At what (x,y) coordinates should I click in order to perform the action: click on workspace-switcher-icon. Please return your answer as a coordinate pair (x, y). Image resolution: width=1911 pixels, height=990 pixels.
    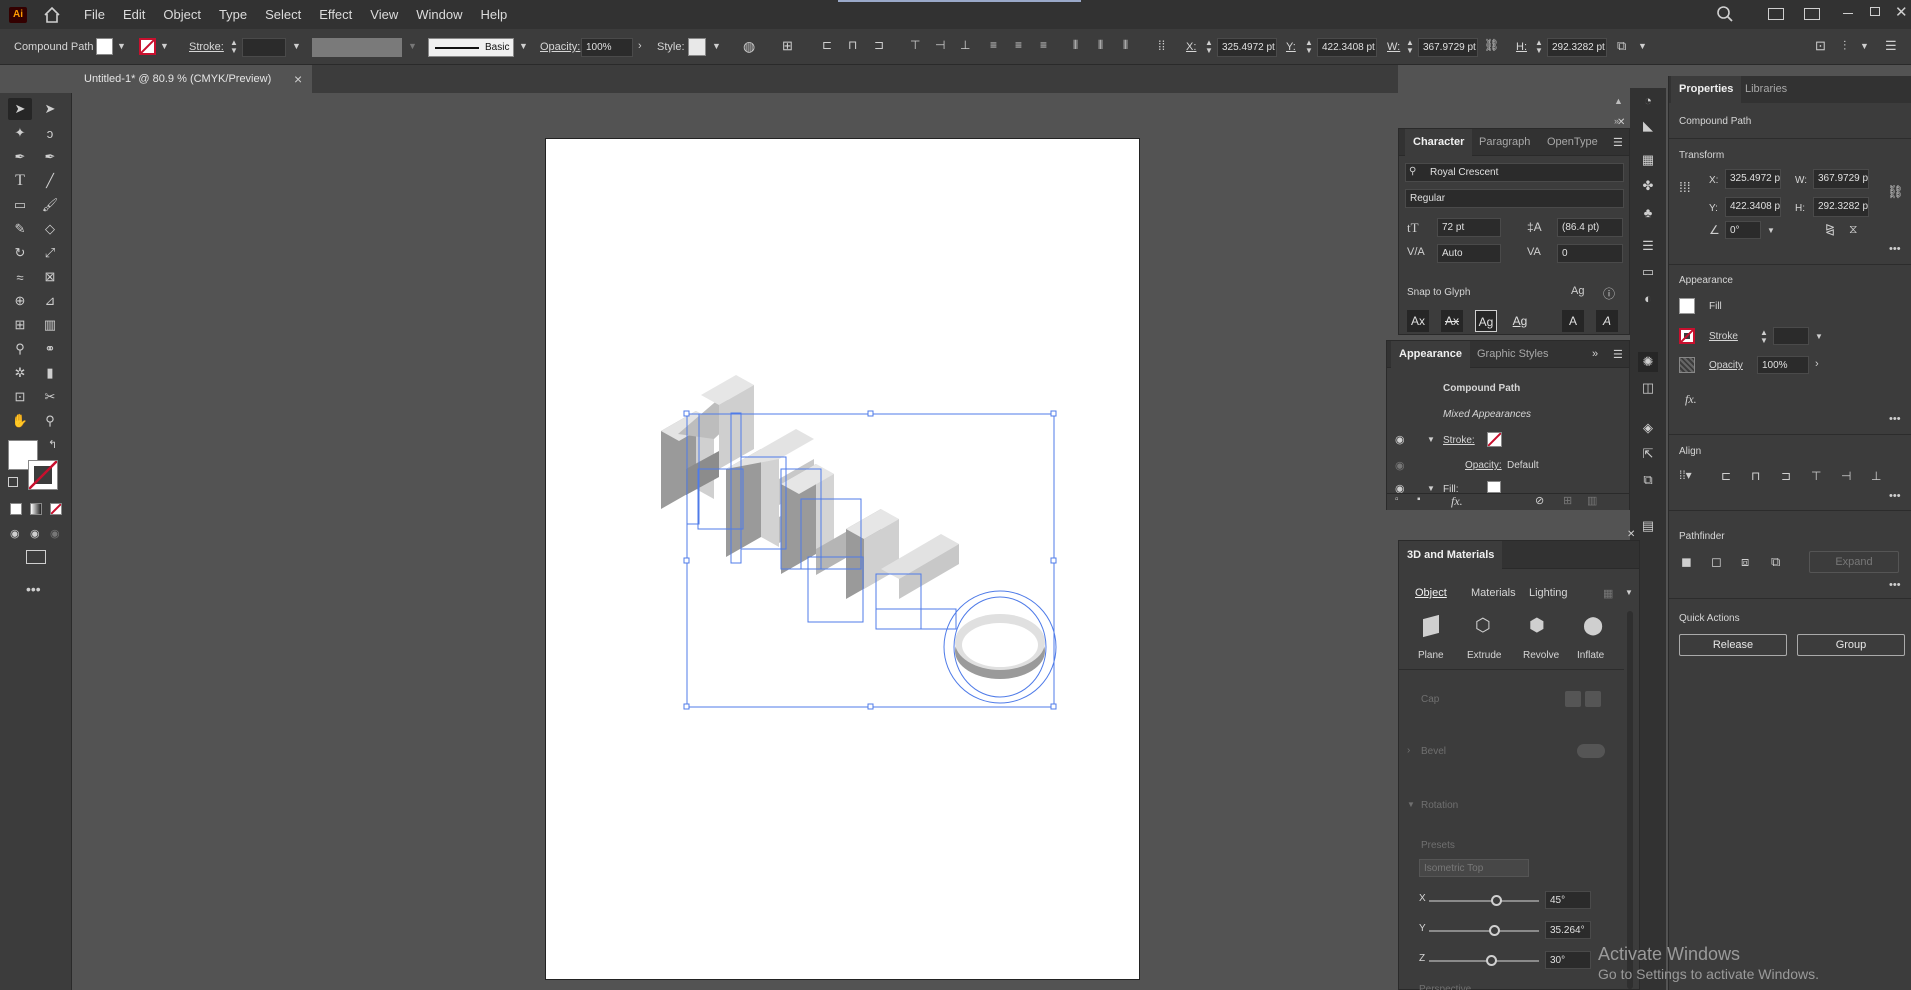
    Looking at the image, I should click on (1812, 14).